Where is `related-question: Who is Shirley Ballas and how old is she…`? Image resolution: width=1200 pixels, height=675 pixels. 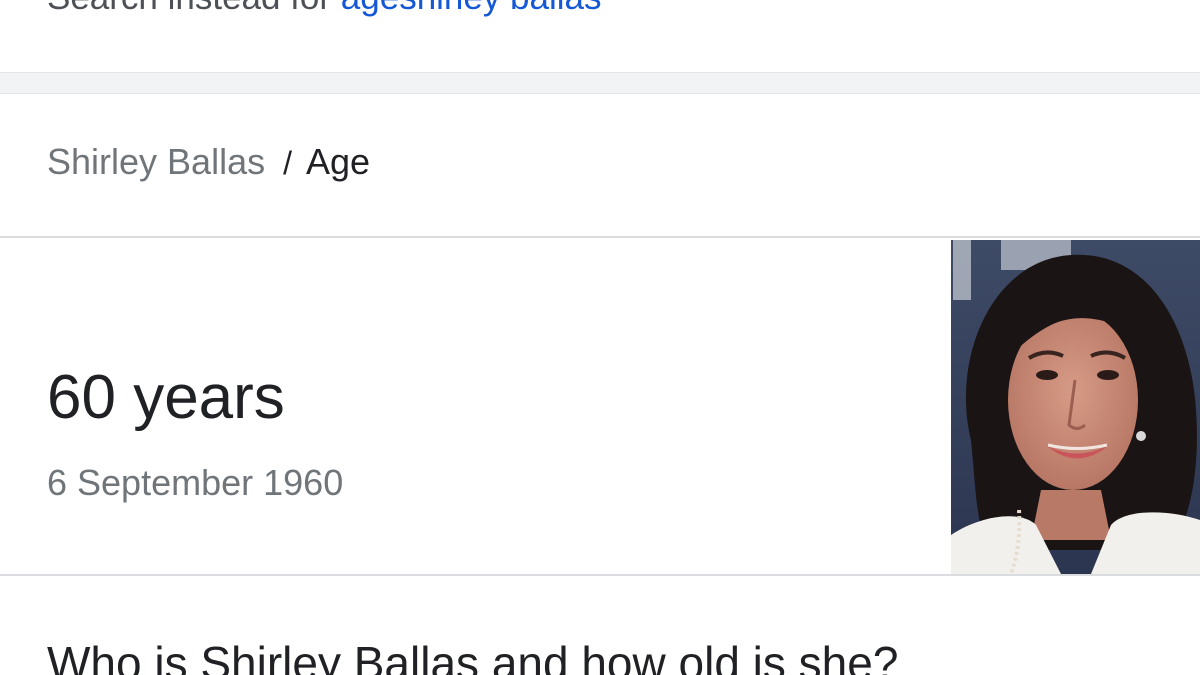 related-question: Who is Shirley Ballas and how old is she… is located at coordinates (600, 626).